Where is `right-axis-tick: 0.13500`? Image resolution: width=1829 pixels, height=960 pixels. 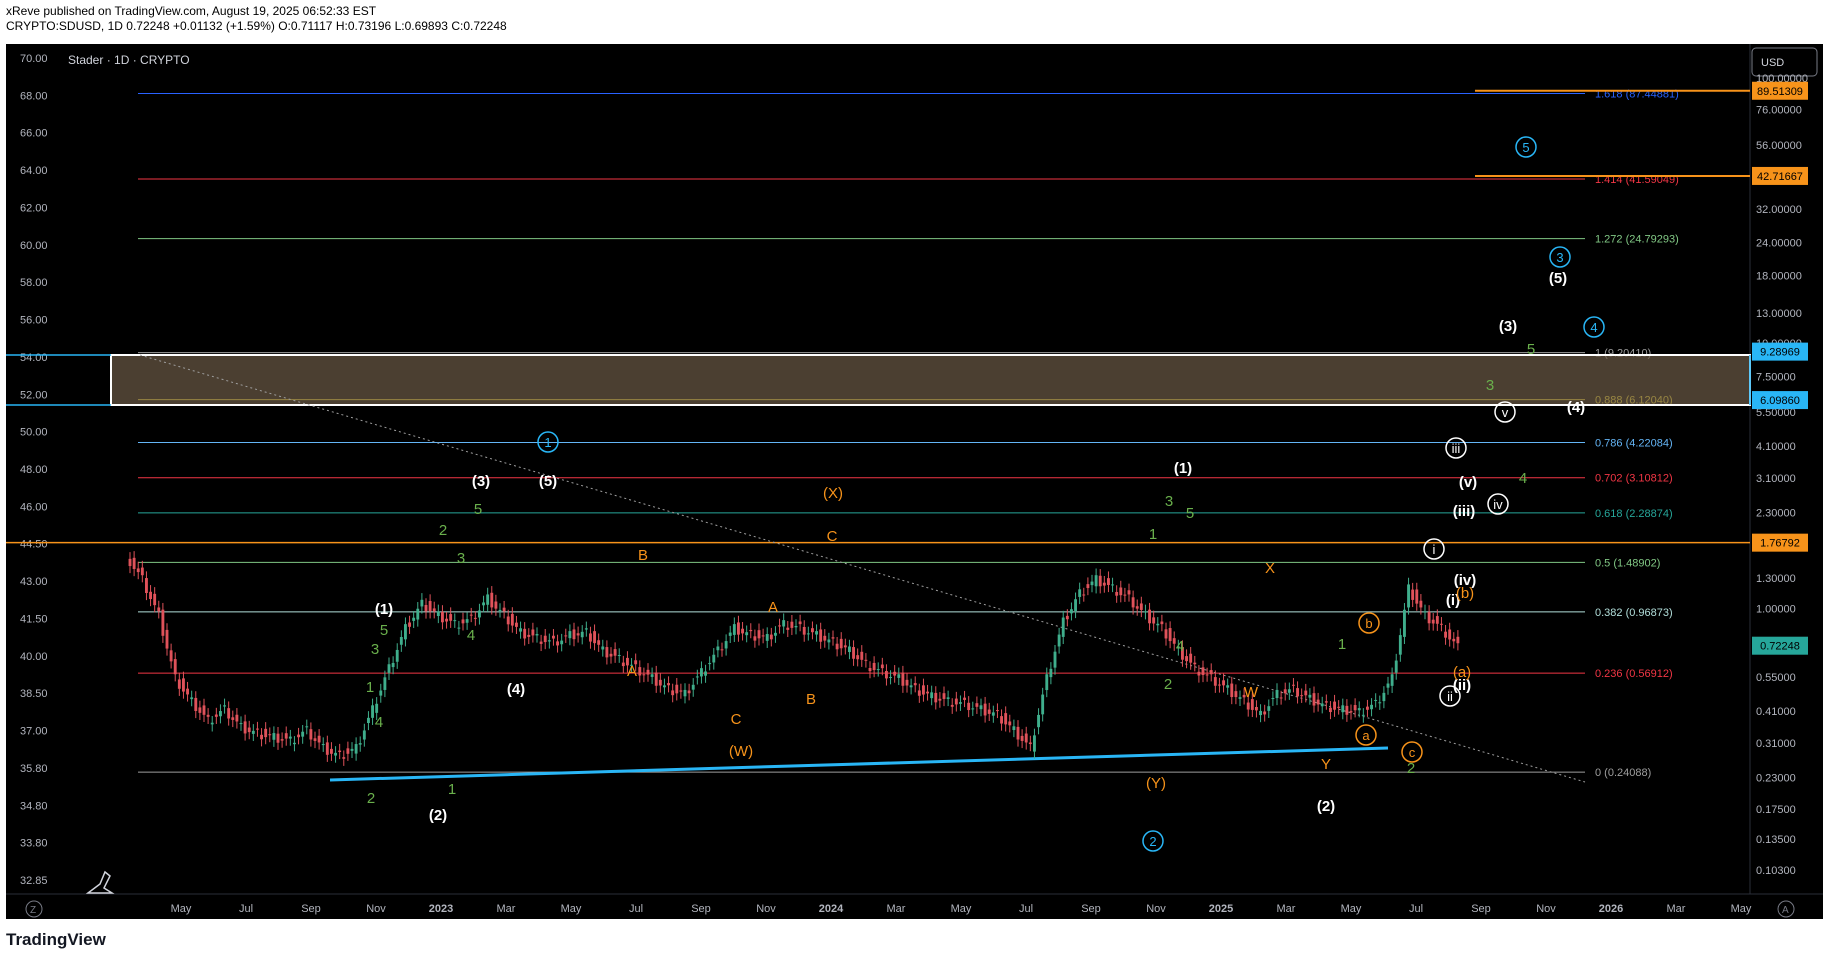 right-axis-tick: 0.13500 is located at coordinates (1776, 840).